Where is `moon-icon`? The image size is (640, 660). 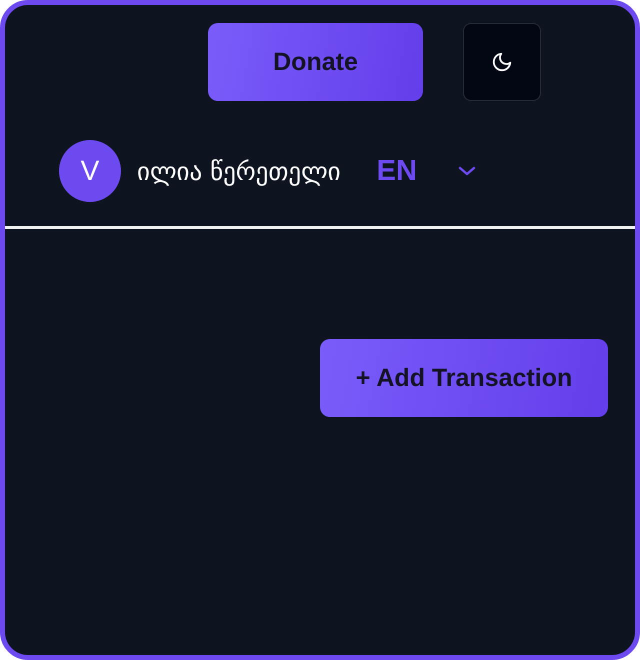
moon-icon is located at coordinates (502, 62).